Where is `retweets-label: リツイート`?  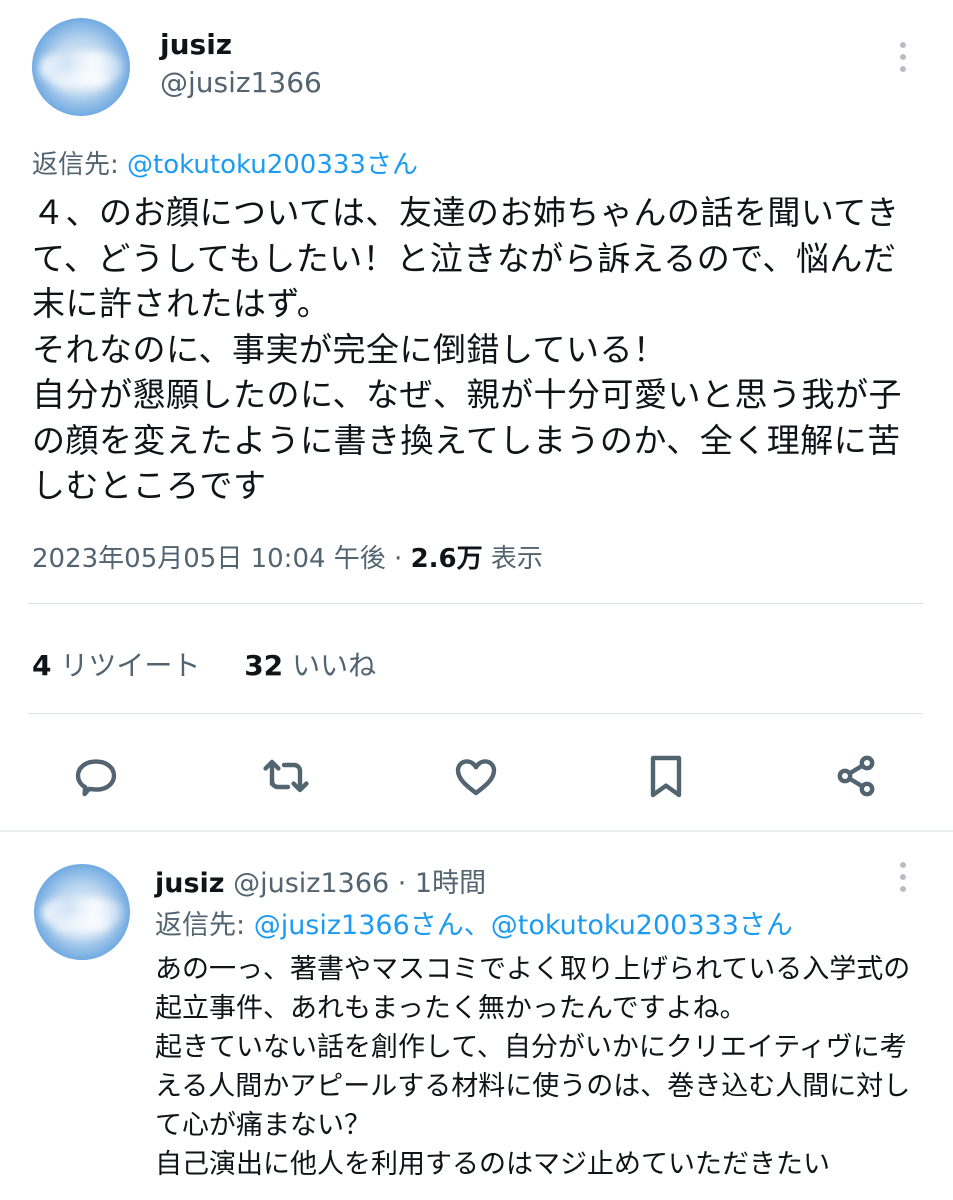 retweets-label: リツイート is located at coordinates (126, 665).